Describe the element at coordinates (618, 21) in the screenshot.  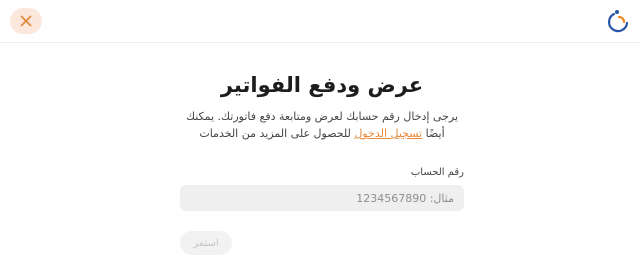
I see `brand-logo-icon` at that location.